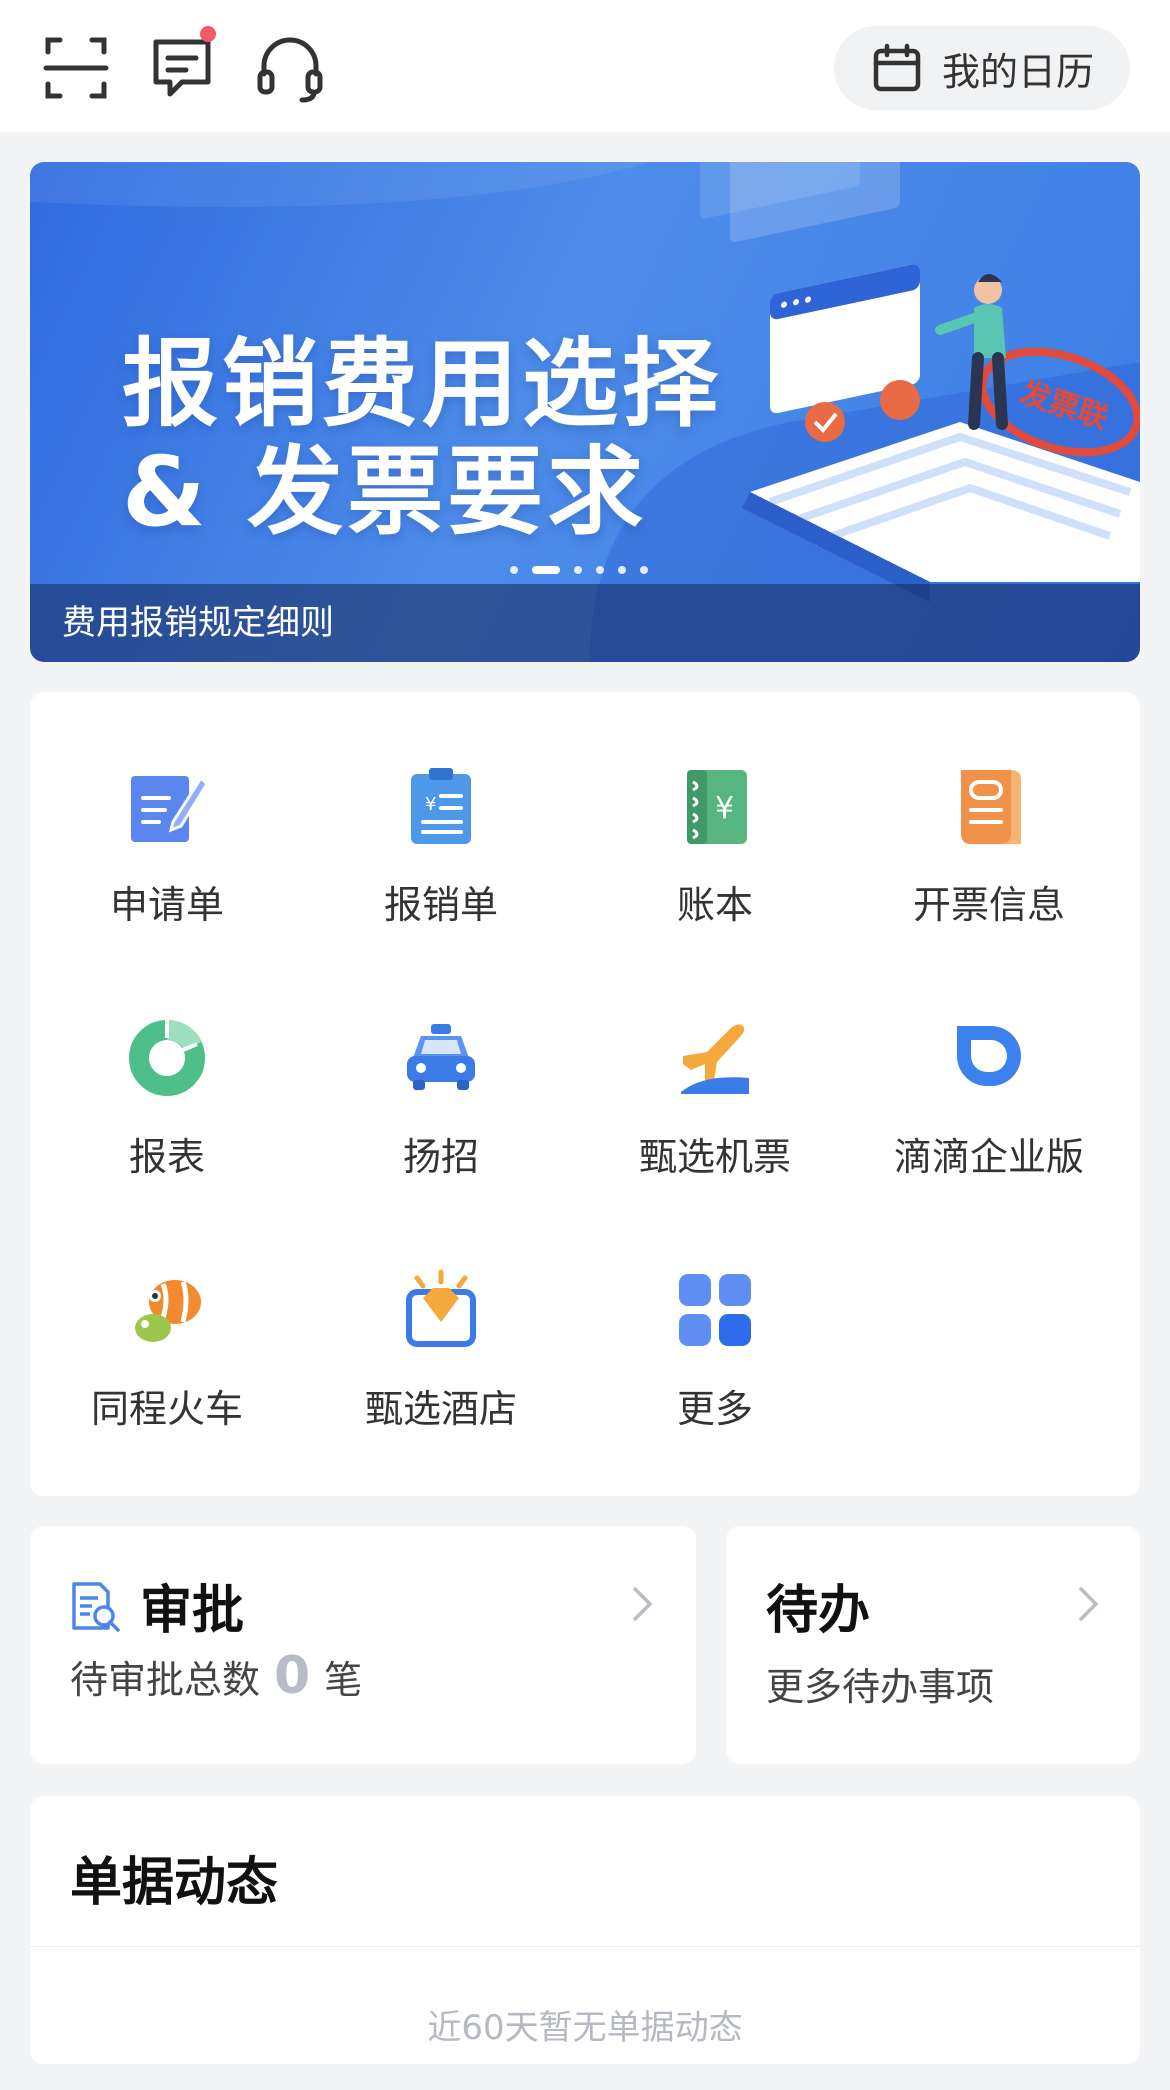 This screenshot has width=1170, height=2090. Describe the element at coordinates (192, 1611) in the screenshot. I see `approval-title: 审批` at that location.